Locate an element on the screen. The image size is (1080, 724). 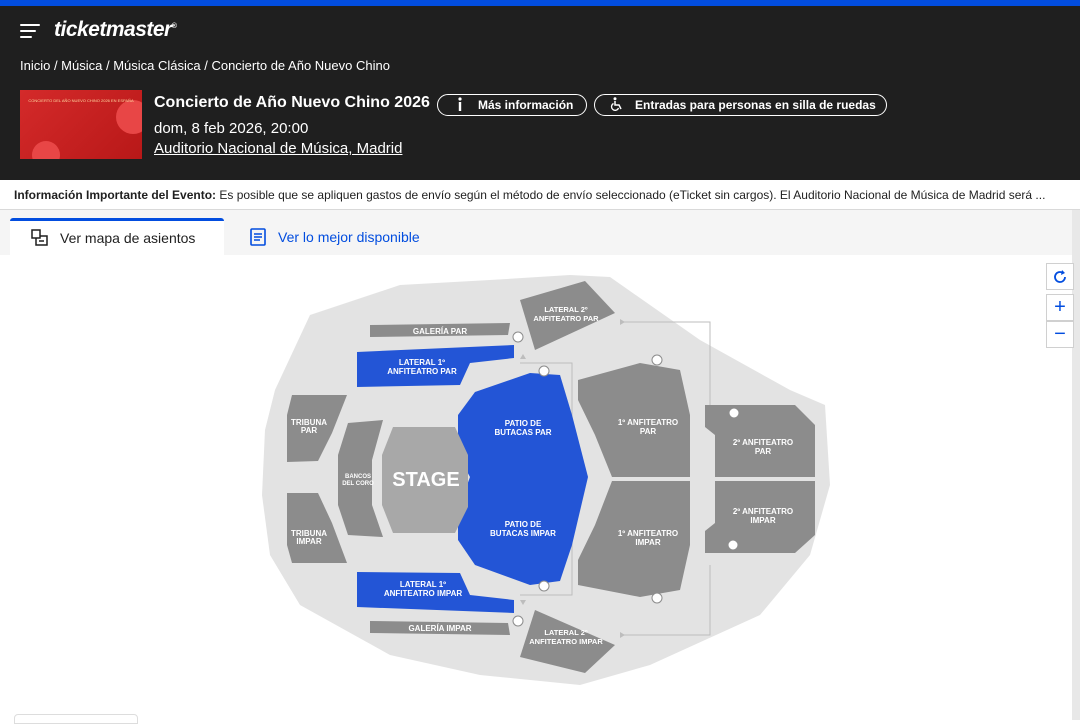
zoom-in-button: + is located at coordinates (1060, 307).